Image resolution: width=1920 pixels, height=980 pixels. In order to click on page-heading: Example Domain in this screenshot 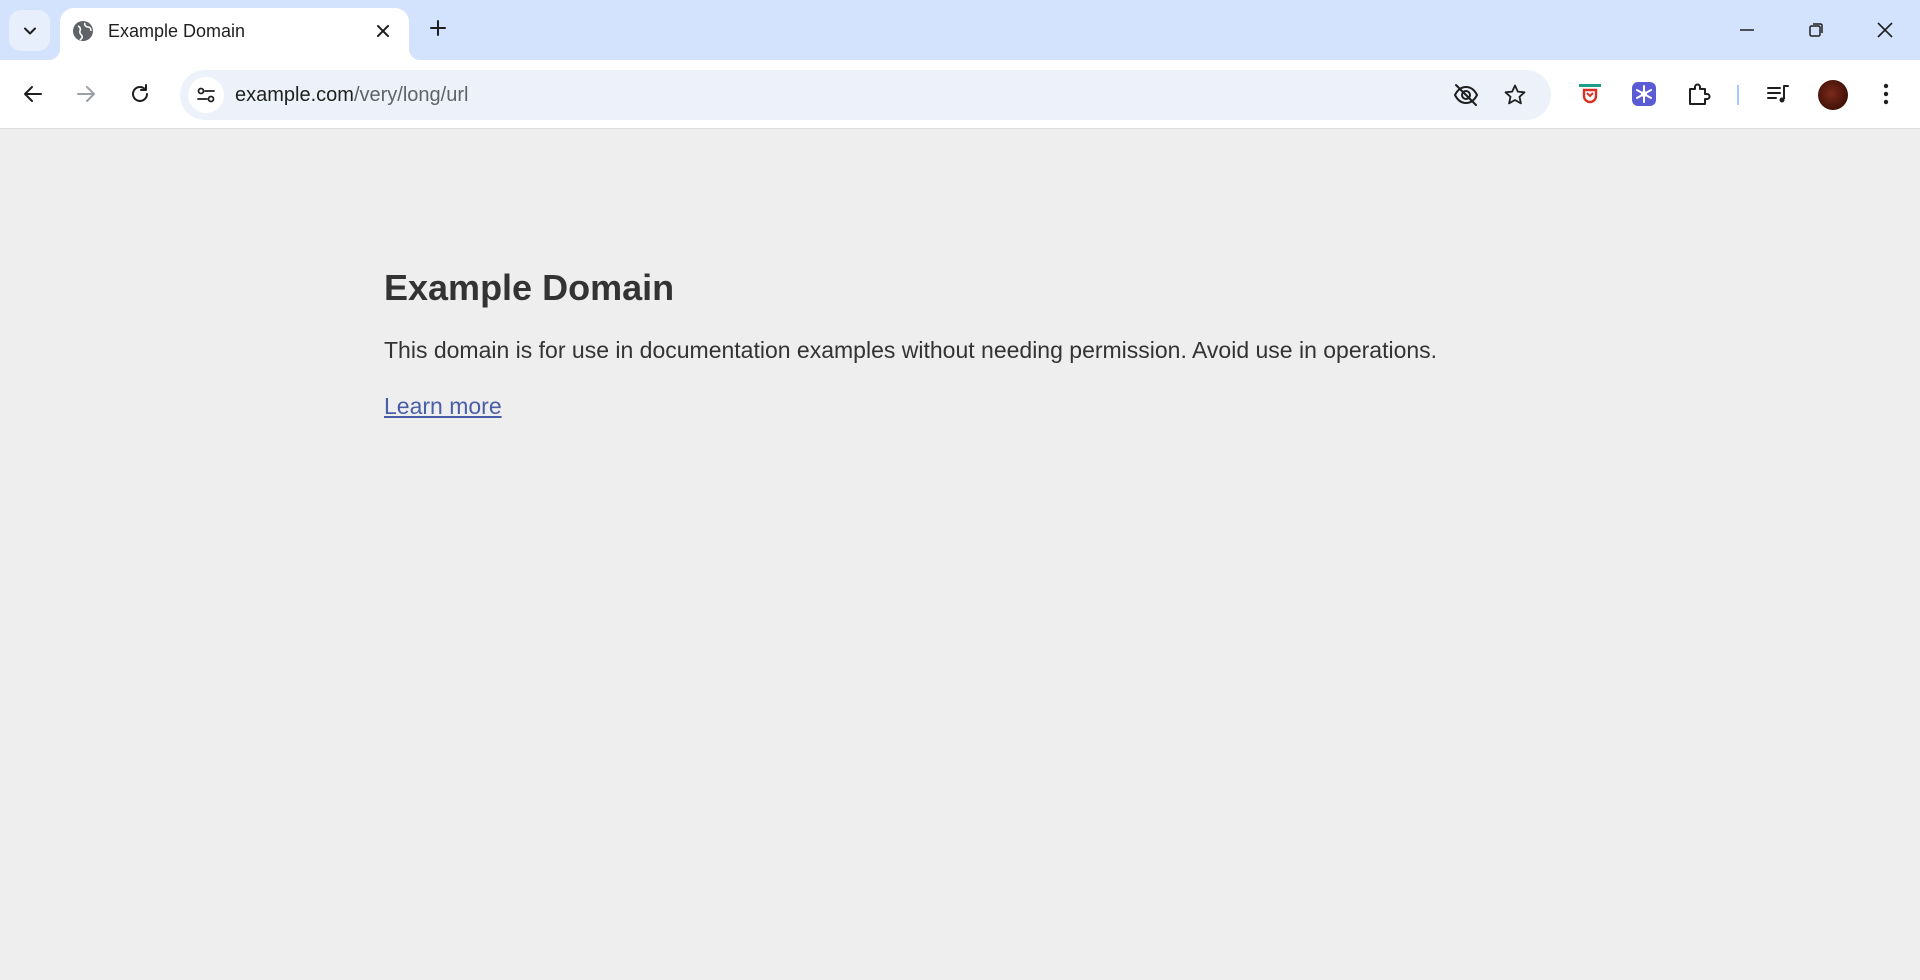, I will do `click(529, 287)`.